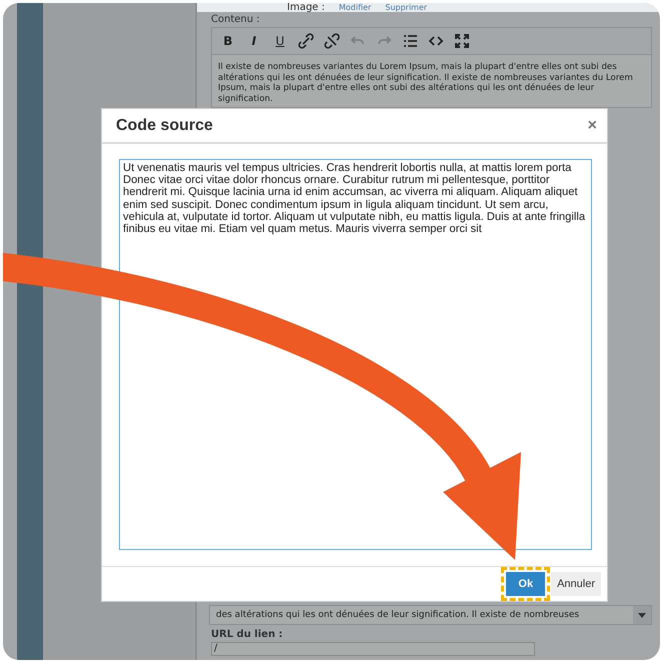 Image resolution: width=663 pixels, height=663 pixels. I want to click on ok-button: Ok, so click(526, 584).